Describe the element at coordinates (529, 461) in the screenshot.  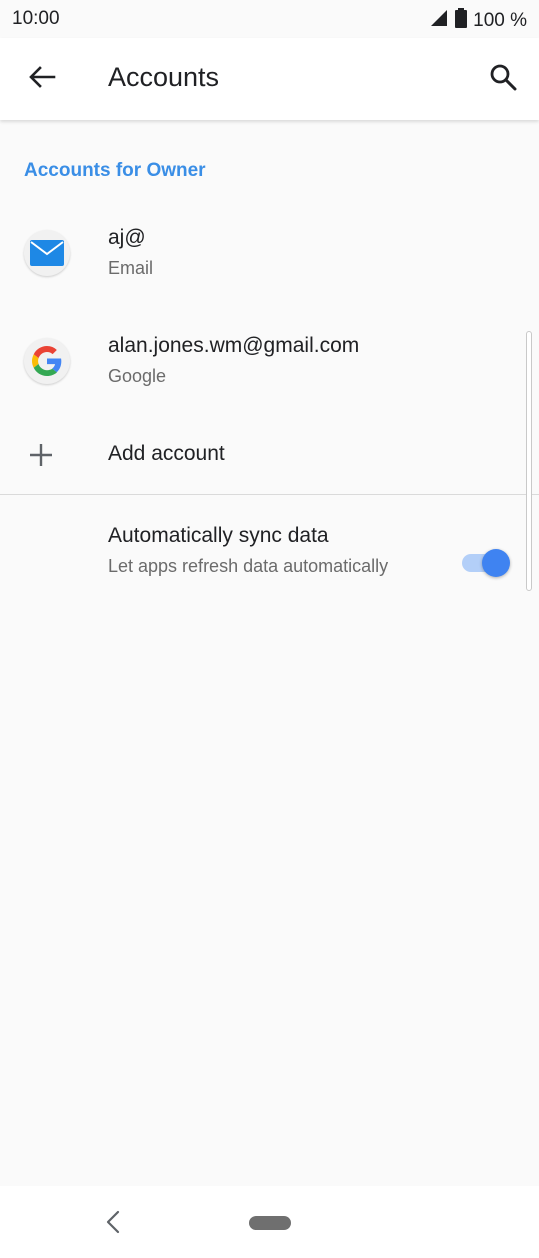
I see `scrollbar` at that location.